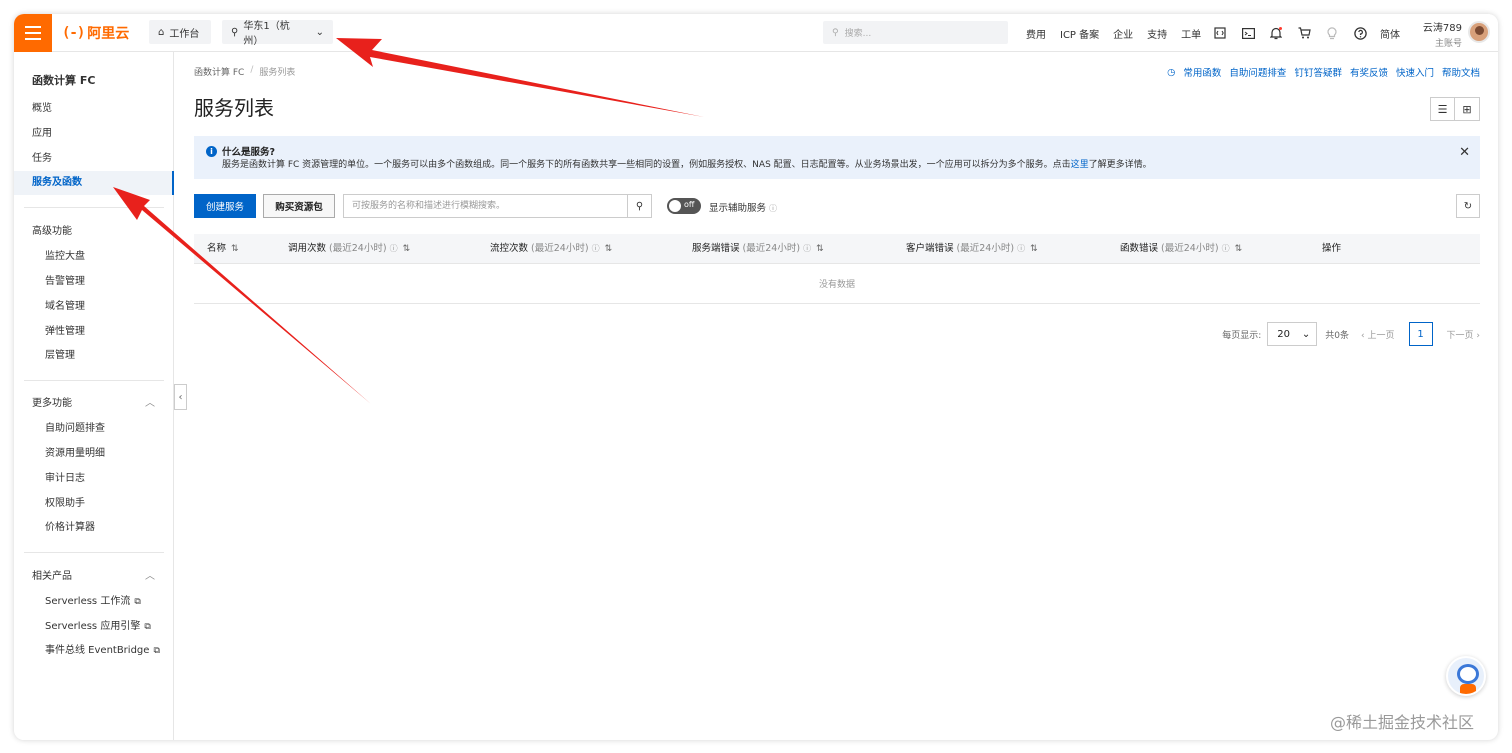 This screenshot has width=1512, height=753. Describe the element at coordinates (1466, 676) in the screenshot. I see `help-assistant-button` at that location.